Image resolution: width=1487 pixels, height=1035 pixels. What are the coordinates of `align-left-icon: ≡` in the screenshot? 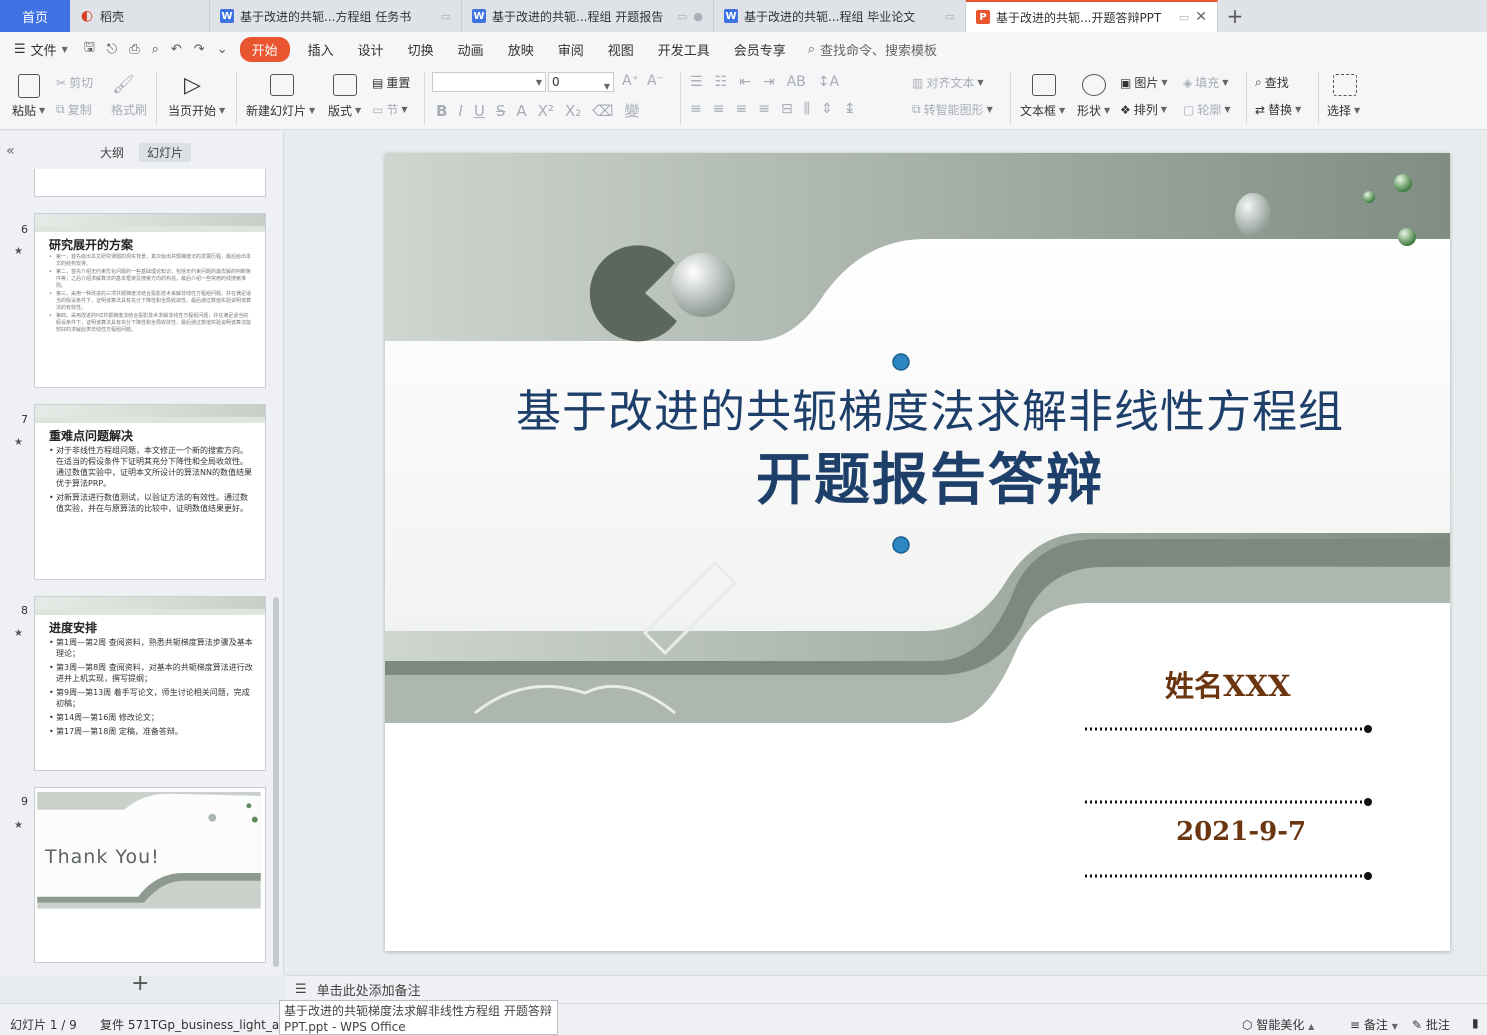 It's located at (696, 109).